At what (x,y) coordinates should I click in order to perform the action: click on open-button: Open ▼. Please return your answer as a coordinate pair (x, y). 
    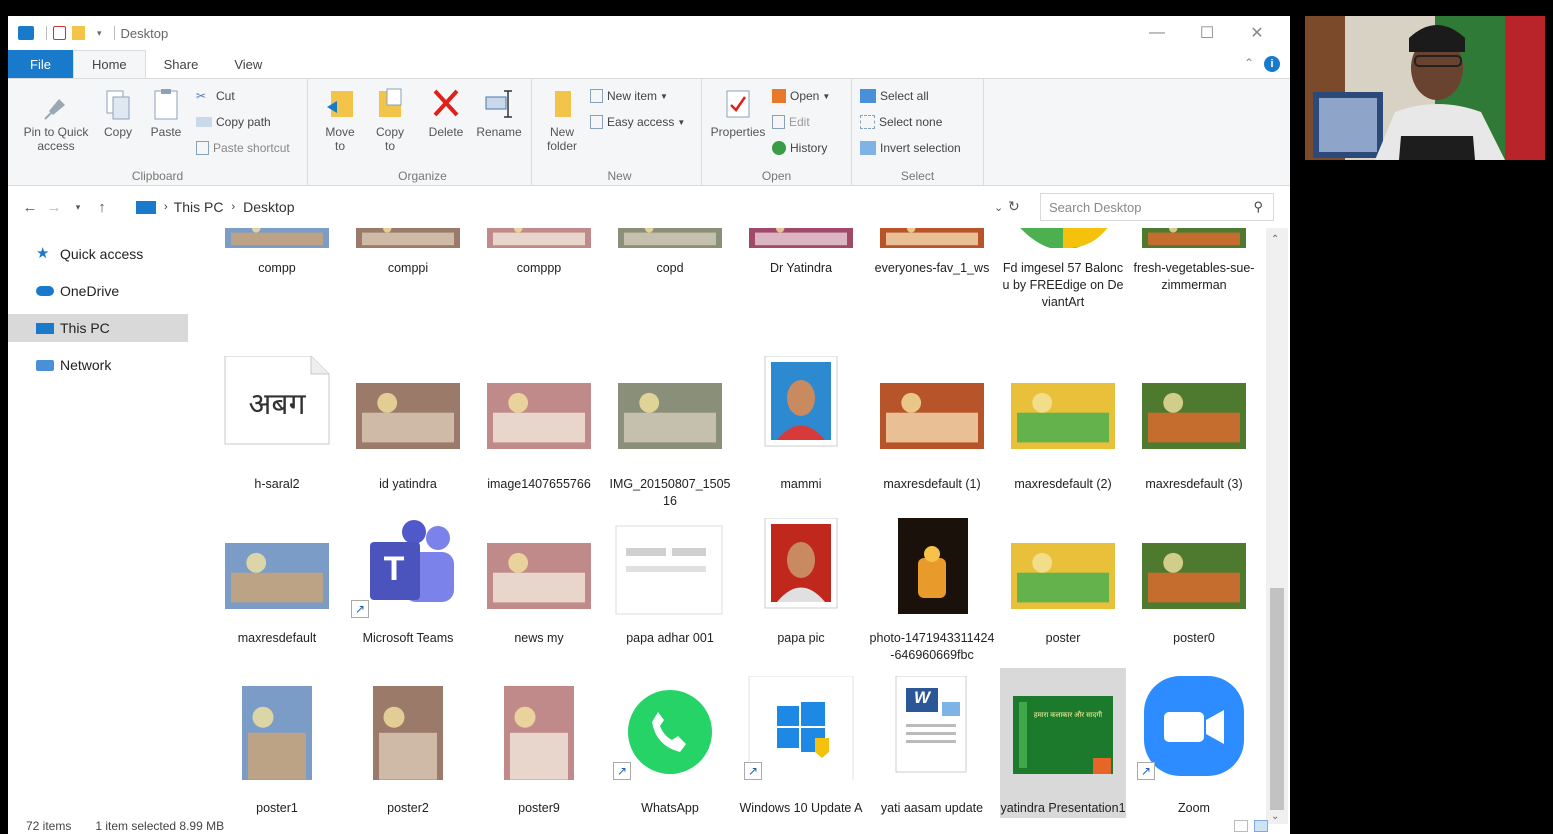
    Looking at the image, I should click on (801, 96).